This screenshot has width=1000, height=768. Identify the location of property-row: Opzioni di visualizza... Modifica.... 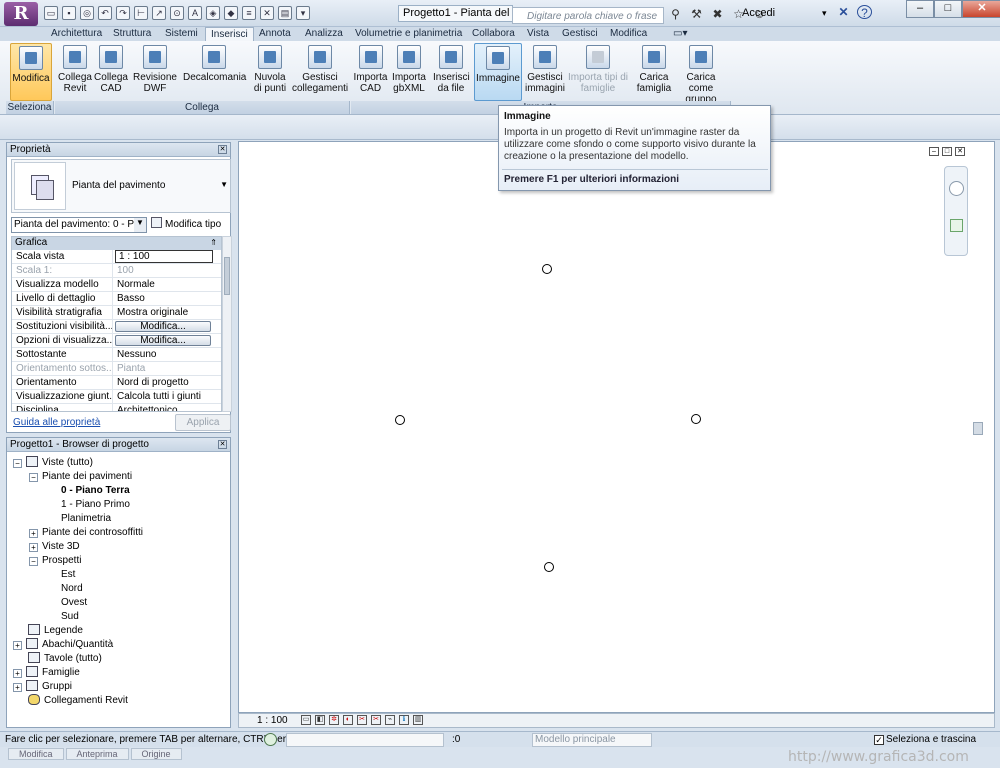
(116, 341).